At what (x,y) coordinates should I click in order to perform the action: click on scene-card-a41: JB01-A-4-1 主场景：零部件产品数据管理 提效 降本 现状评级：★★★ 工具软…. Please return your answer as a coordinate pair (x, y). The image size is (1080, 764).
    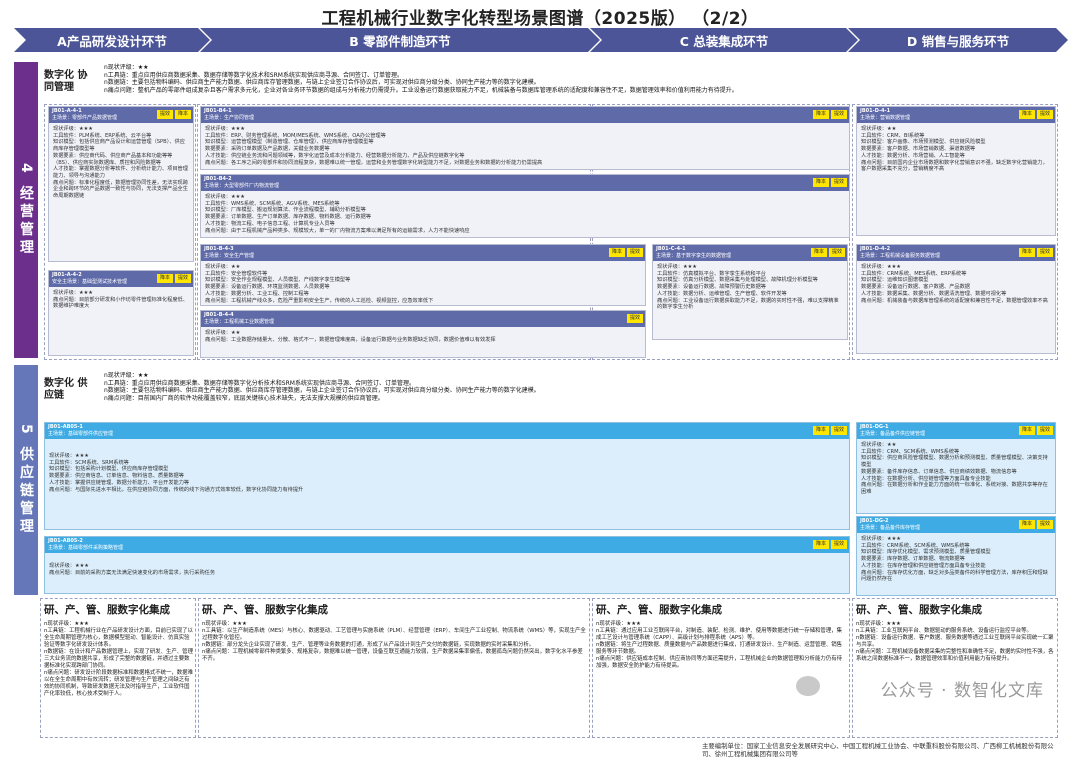
    Looking at the image, I should click on (121, 184).